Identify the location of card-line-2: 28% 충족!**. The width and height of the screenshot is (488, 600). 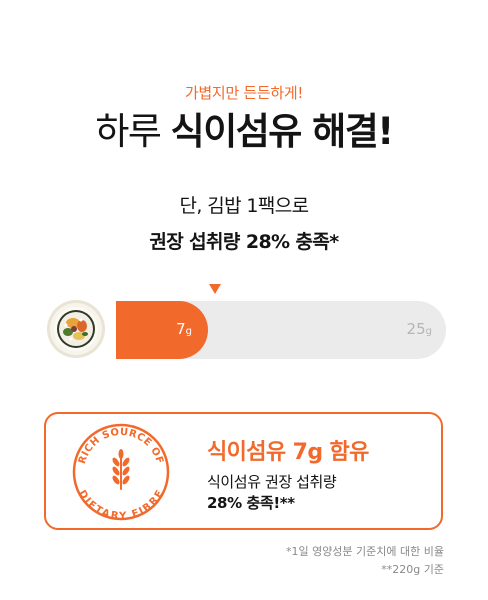
(251, 503).